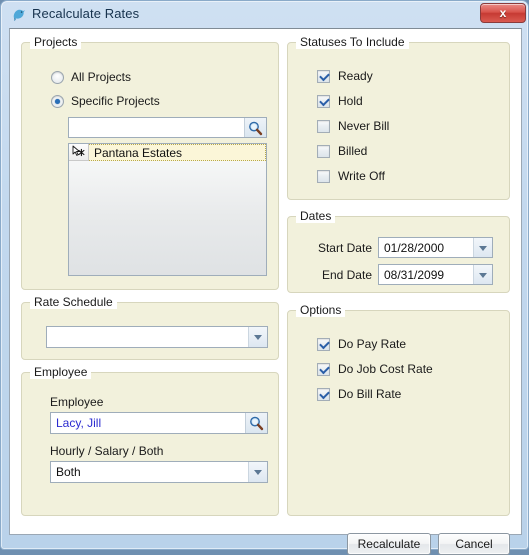  What do you see at coordinates (370, 394) in the screenshot?
I see `checkbox-do-bill-rate-label: Do Bill Rate` at bounding box center [370, 394].